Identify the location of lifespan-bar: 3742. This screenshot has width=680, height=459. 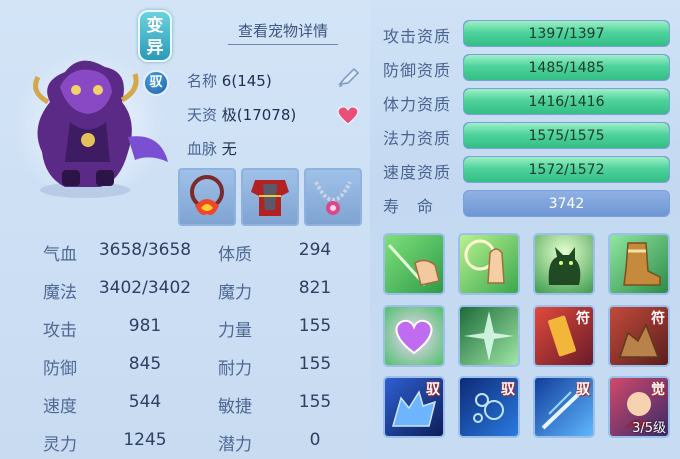
(566, 203).